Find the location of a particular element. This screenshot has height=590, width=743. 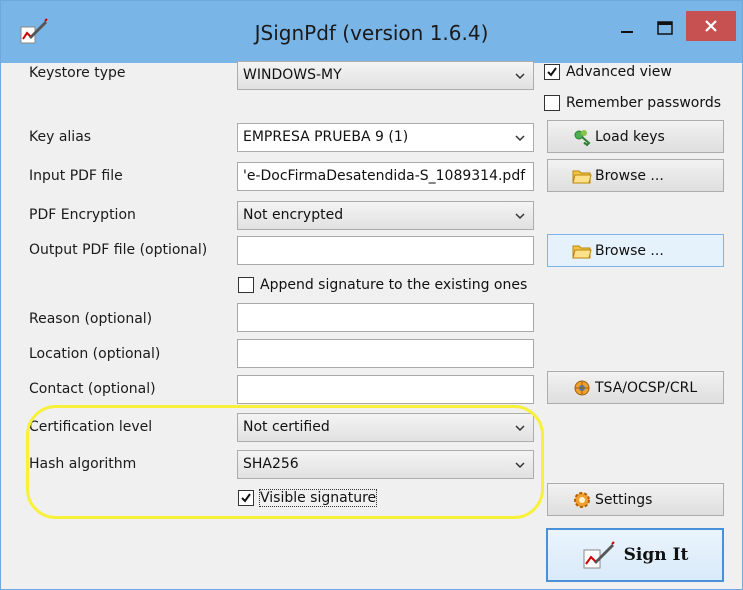

sign-it-button: Sign It is located at coordinates (635, 555).